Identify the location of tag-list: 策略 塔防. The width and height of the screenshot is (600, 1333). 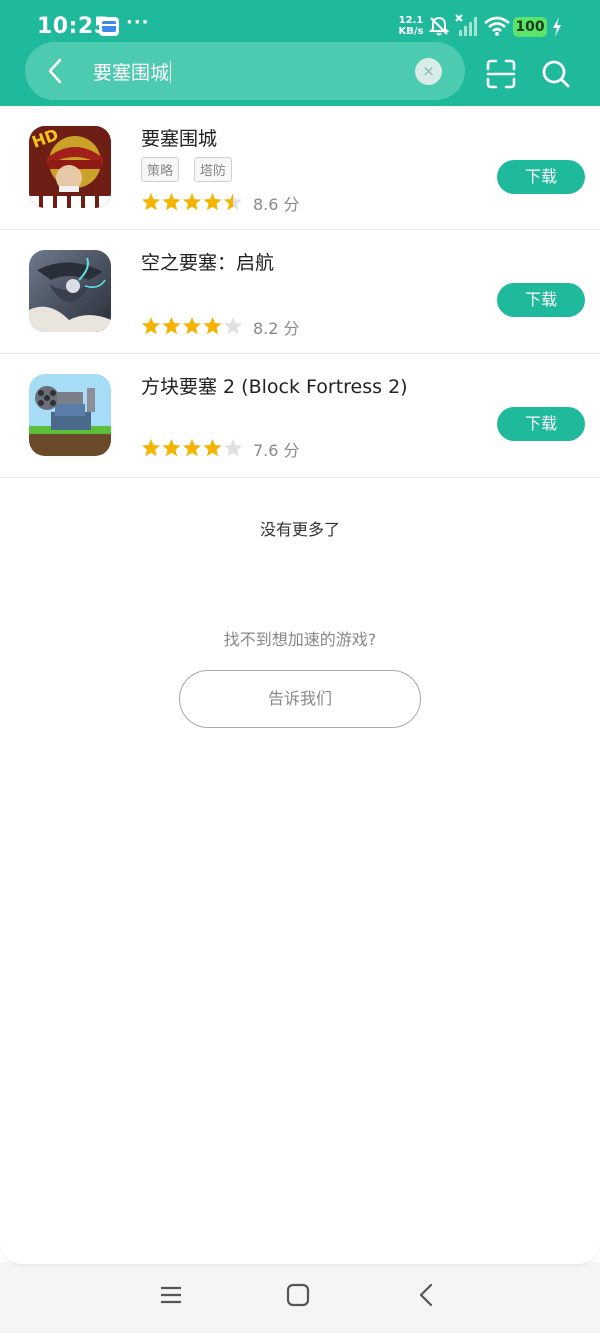
(194, 169).